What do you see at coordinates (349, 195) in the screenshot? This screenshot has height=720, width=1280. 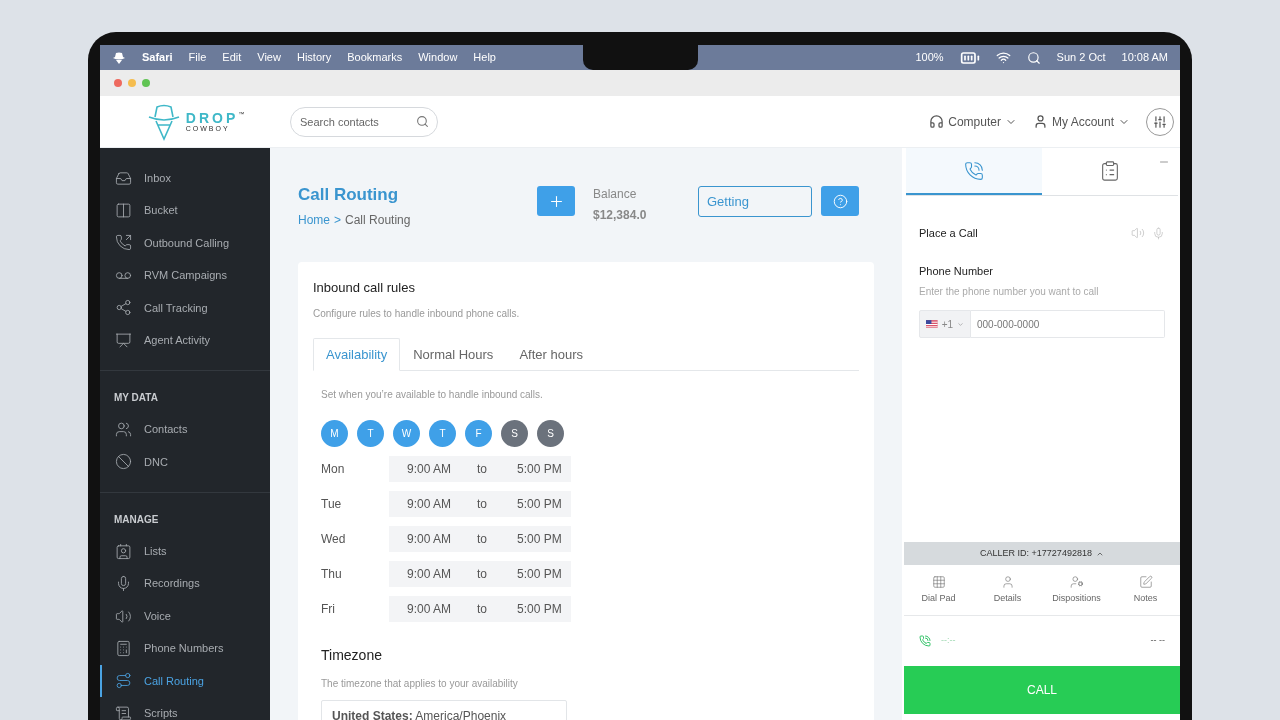 I see `page-title: Call Routing` at bounding box center [349, 195].